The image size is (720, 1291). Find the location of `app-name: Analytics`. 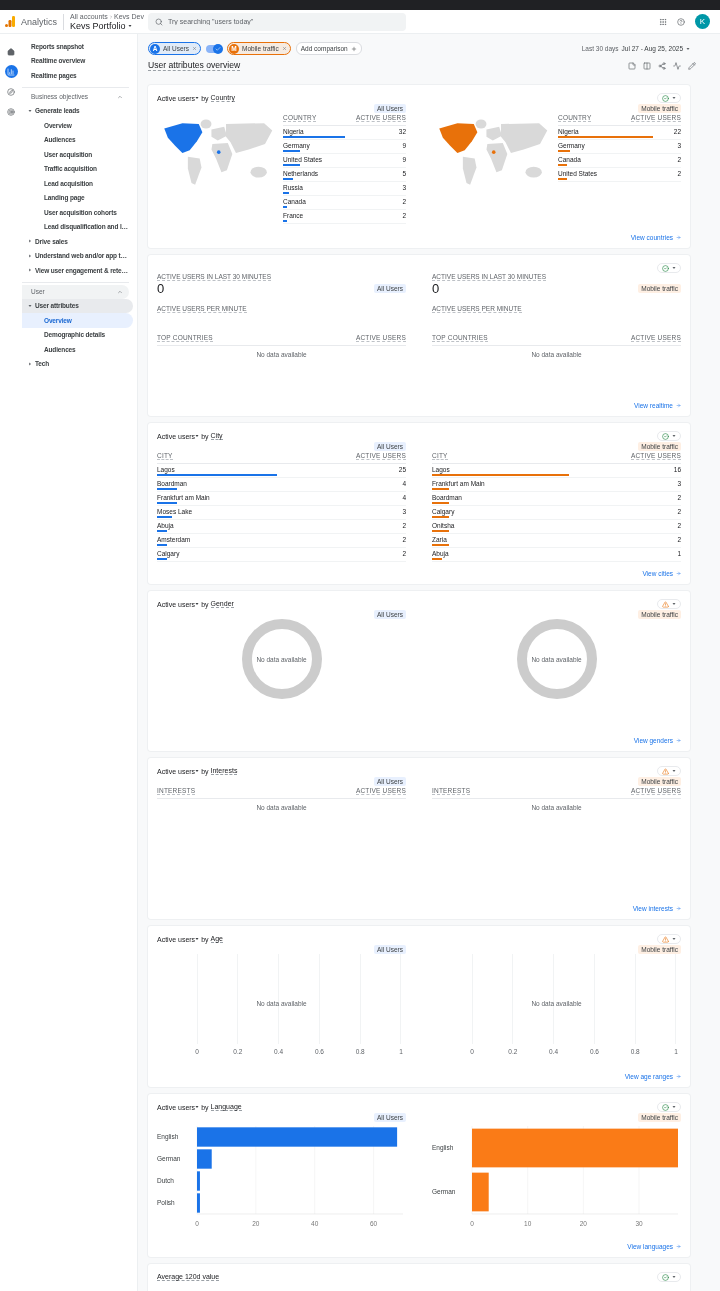

app-name: Analytics is located at coordinates (39, 21).